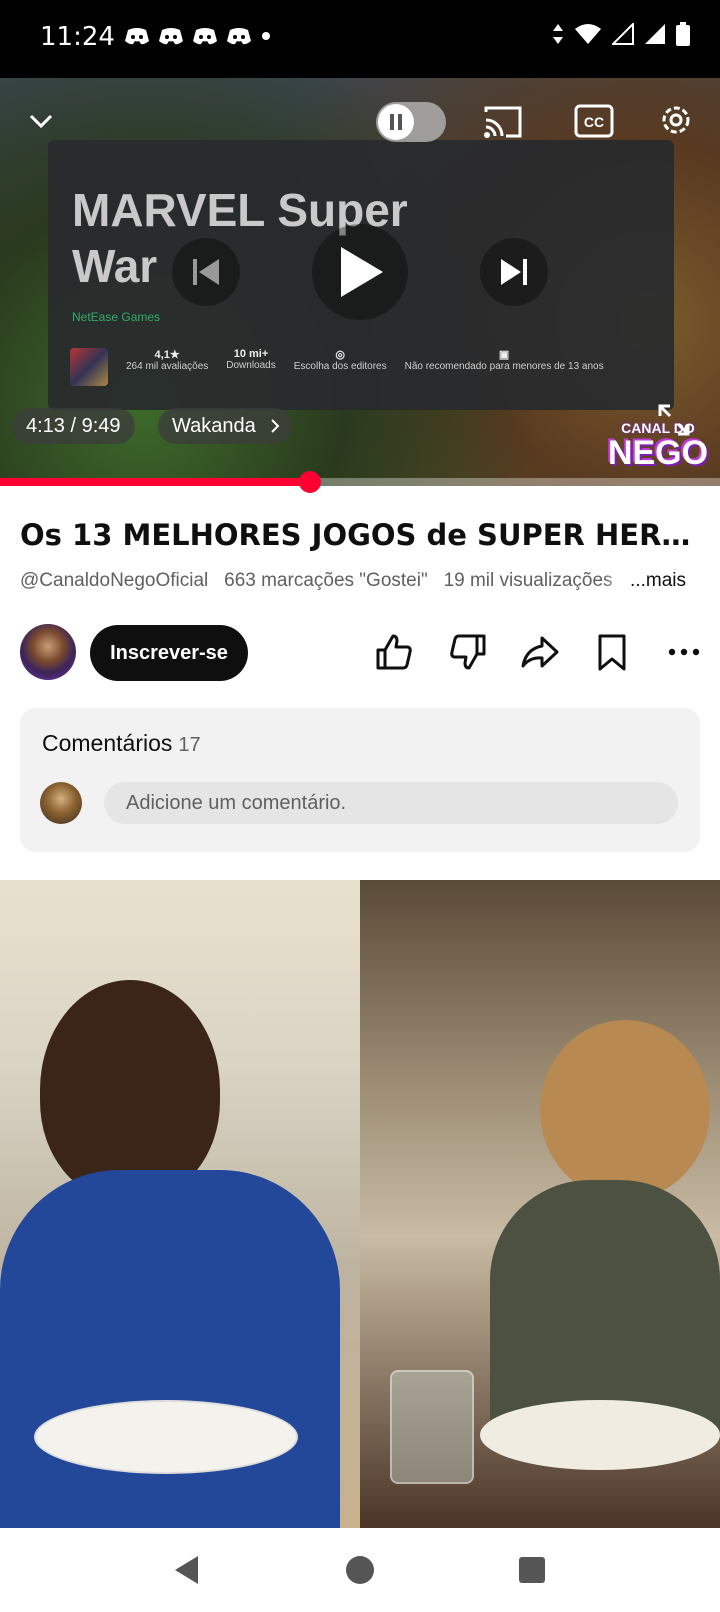 The image size is (720, 1612). I want to click on share-icon, so click(540, 652).